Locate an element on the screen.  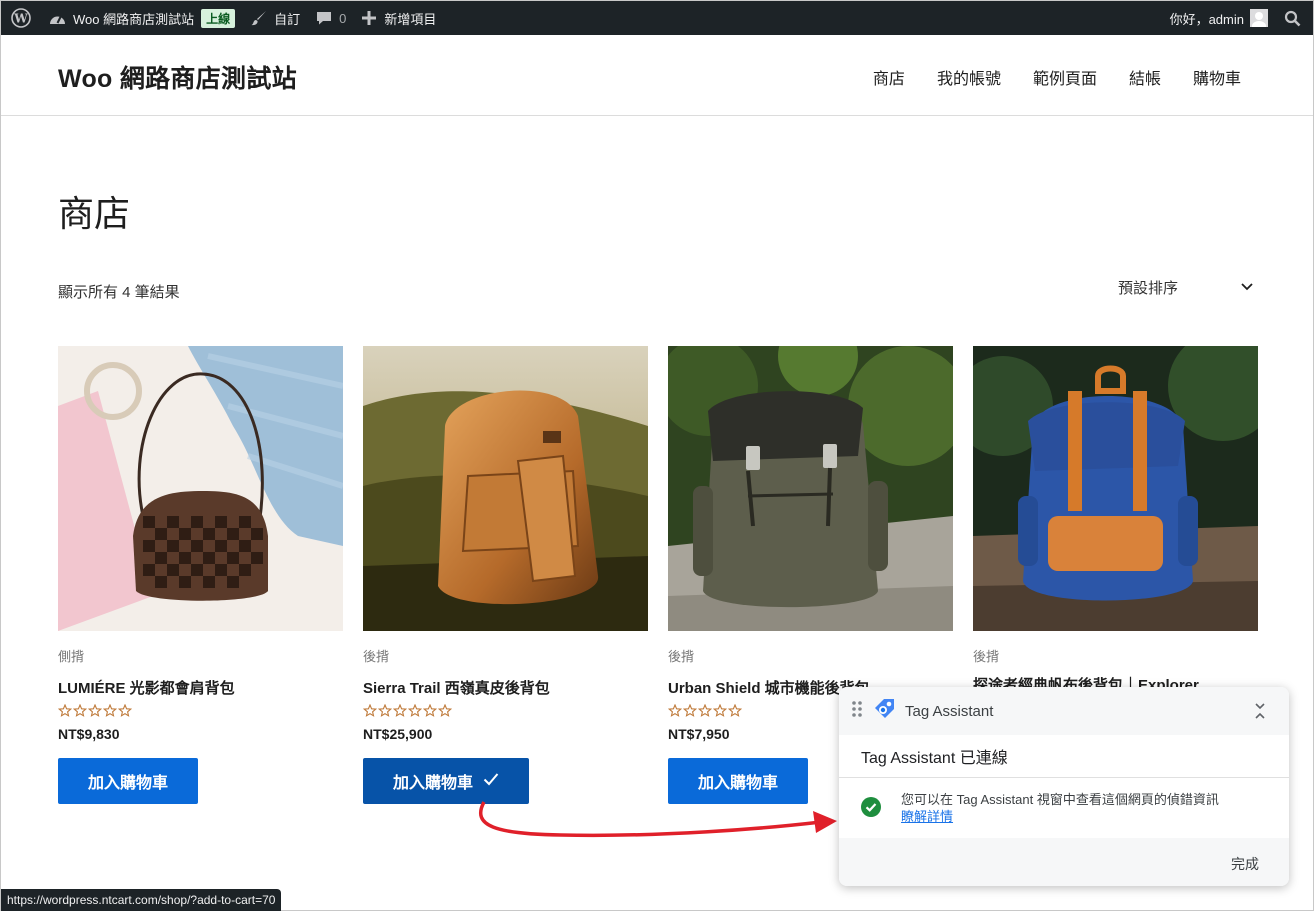
tag-assistant-message: 您可以在 Tag Assistant 視窗中查看這個網頁的偵錯資訊 瞭解詳情 is located at coordinates (1064, 808).